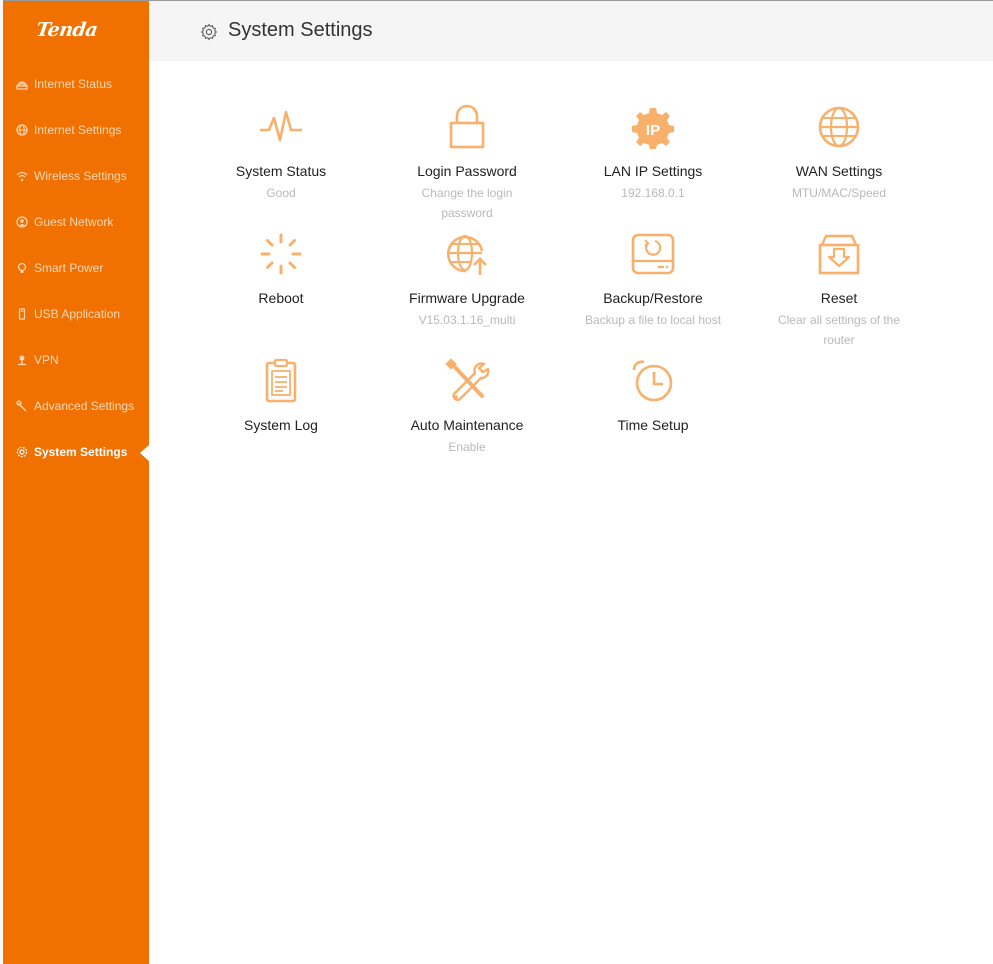 The width and height of the screenshot is (993, 964). Describe the element at coordinates (300, 30) in the screenshot. I see `page-title: System Settings` at that location.